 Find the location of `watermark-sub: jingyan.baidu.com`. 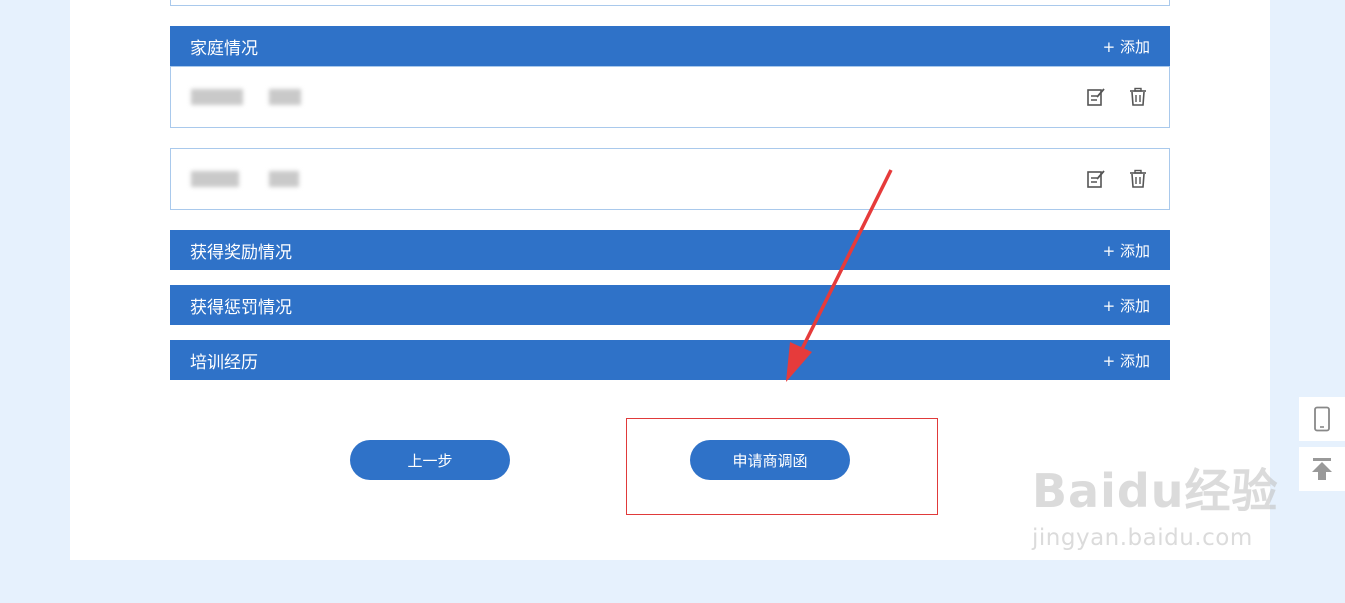

watermark-sub: jingyan.baidu.com is located at coordinates (1142, 538).